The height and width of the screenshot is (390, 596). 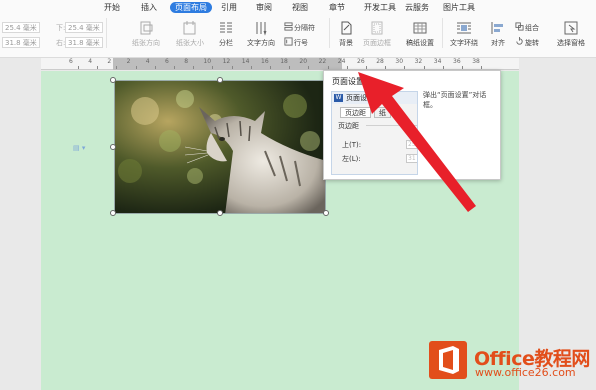 What do you see at coordinates (459, 7) in the screenshot?
I see `tab-picture-tools: 图片工具` at bounding box center [459, 7].